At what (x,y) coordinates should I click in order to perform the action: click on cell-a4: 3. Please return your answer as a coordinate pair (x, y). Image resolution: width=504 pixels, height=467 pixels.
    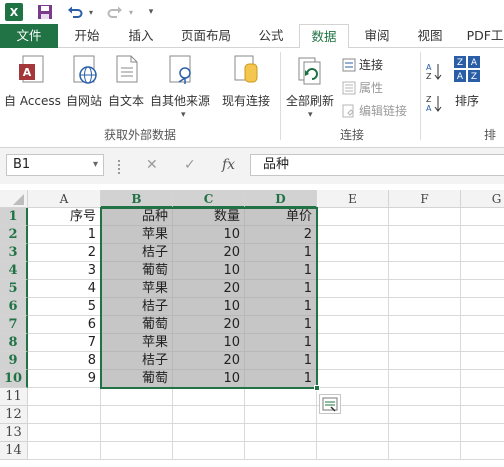
    Looking at the image, I should click on (64, 271).